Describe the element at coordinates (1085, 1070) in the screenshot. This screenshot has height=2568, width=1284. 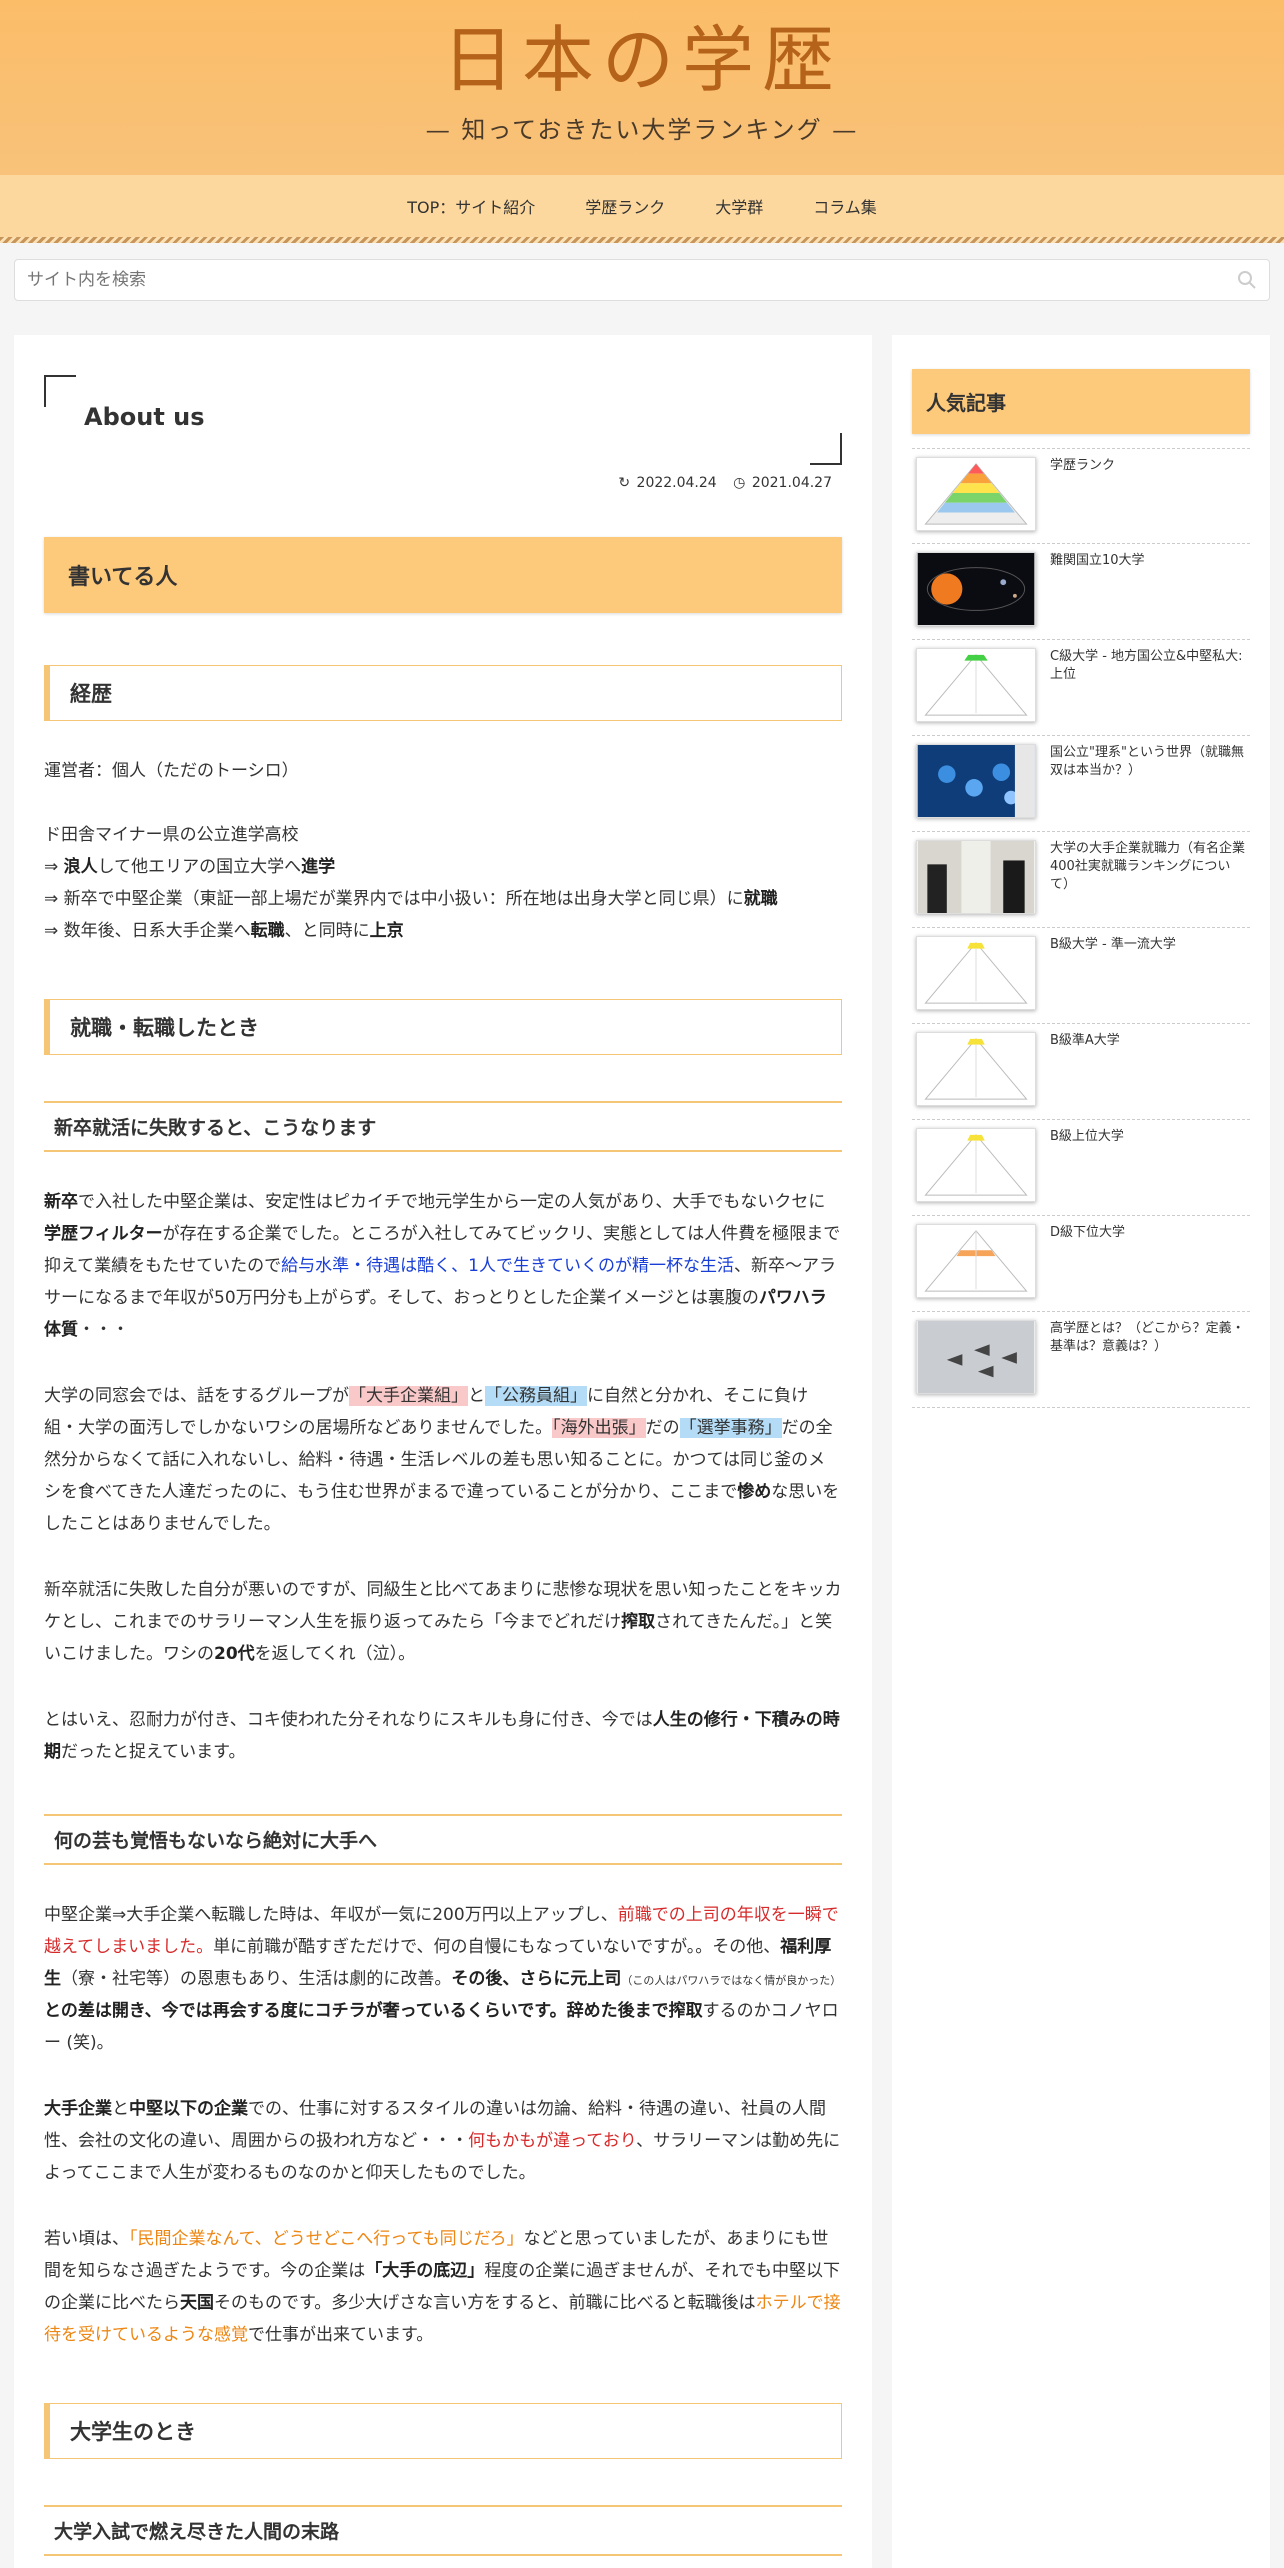
I see `popular-item-label: B級準A大学` at that location.